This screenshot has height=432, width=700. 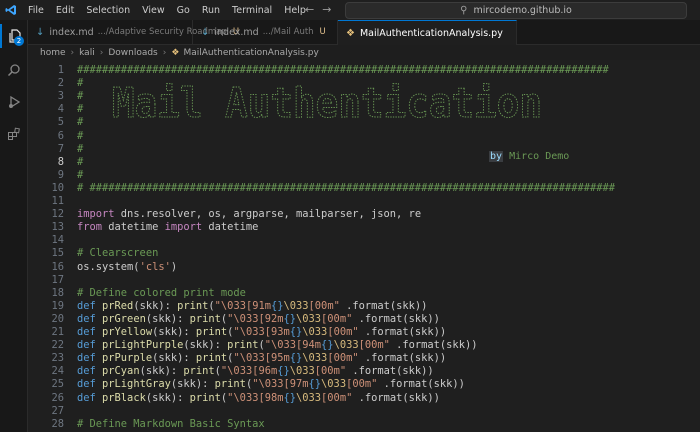 What do you see at coordinates (72, 52) in the screenshot?
I see `chevron-right-icon: ›` at bounding box center [72, 52].